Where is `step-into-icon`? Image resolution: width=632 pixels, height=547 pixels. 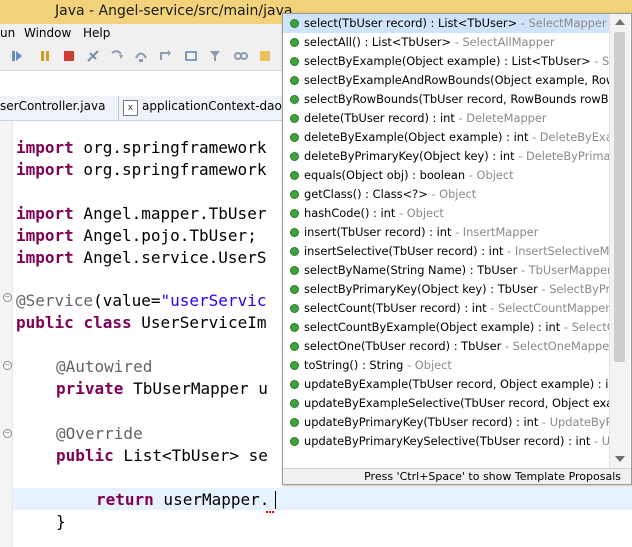 step-into-icon is located at coordinates (117, 56).